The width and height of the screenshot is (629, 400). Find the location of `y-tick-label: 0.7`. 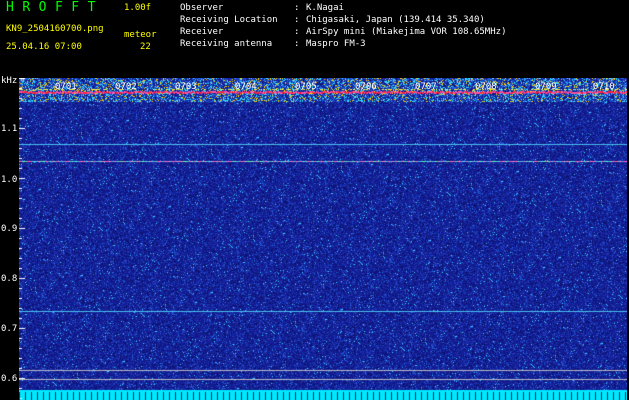

y-tick-label: 0.7 is located at coordinates (9, 329).